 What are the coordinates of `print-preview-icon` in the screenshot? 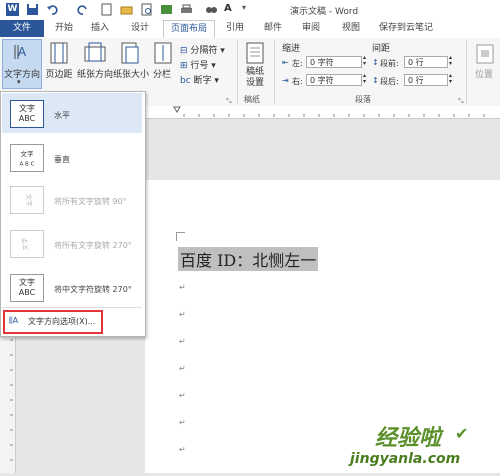 It's located at (146, 9).